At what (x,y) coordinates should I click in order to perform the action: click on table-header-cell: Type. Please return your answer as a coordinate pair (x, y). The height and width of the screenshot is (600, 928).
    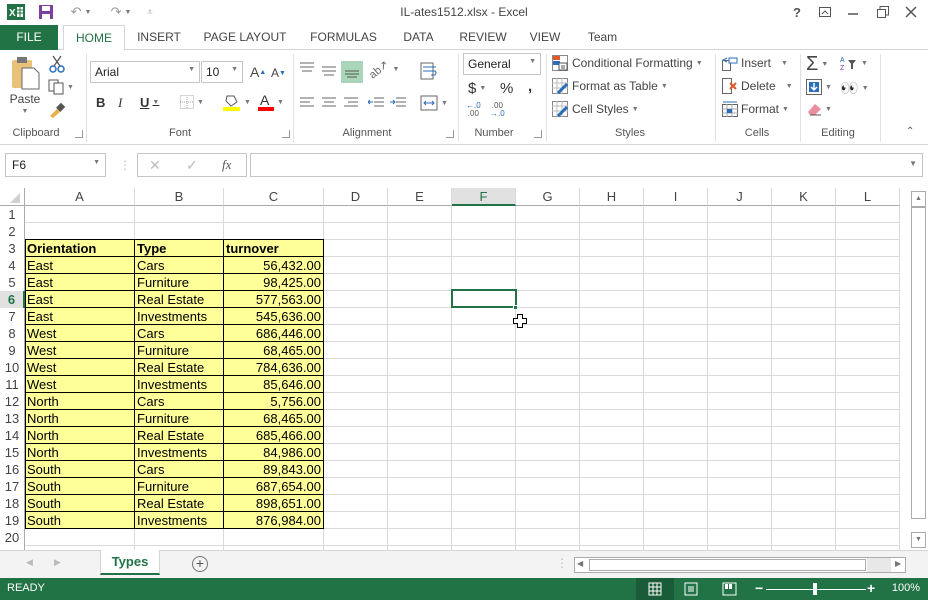
    Looking at the image, I should click on (179, 248).